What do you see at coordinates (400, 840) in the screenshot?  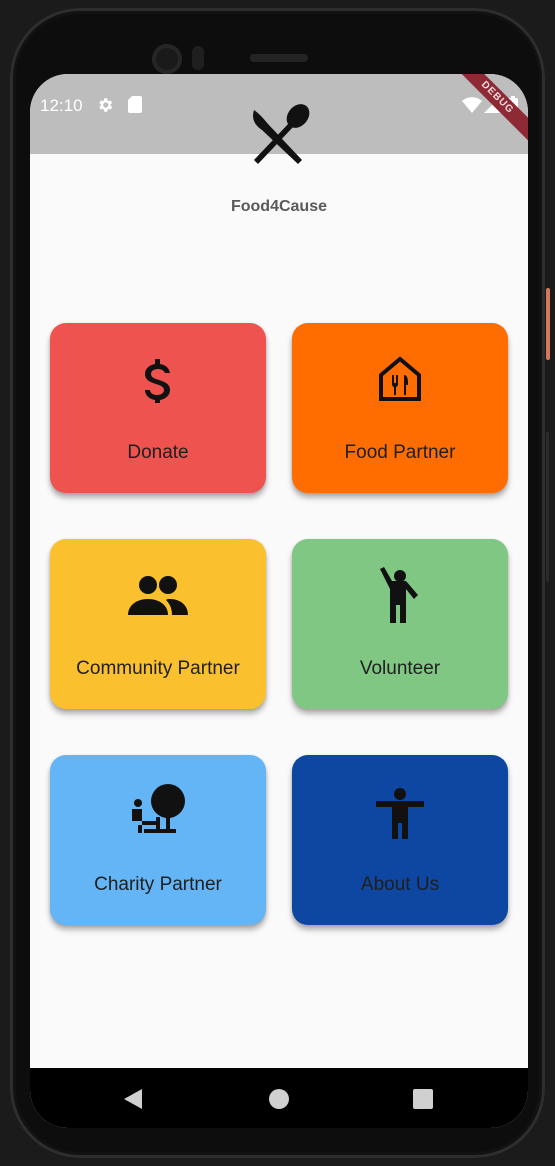 I see `about-us-tile: About Us` at bounding box center [400, 840].